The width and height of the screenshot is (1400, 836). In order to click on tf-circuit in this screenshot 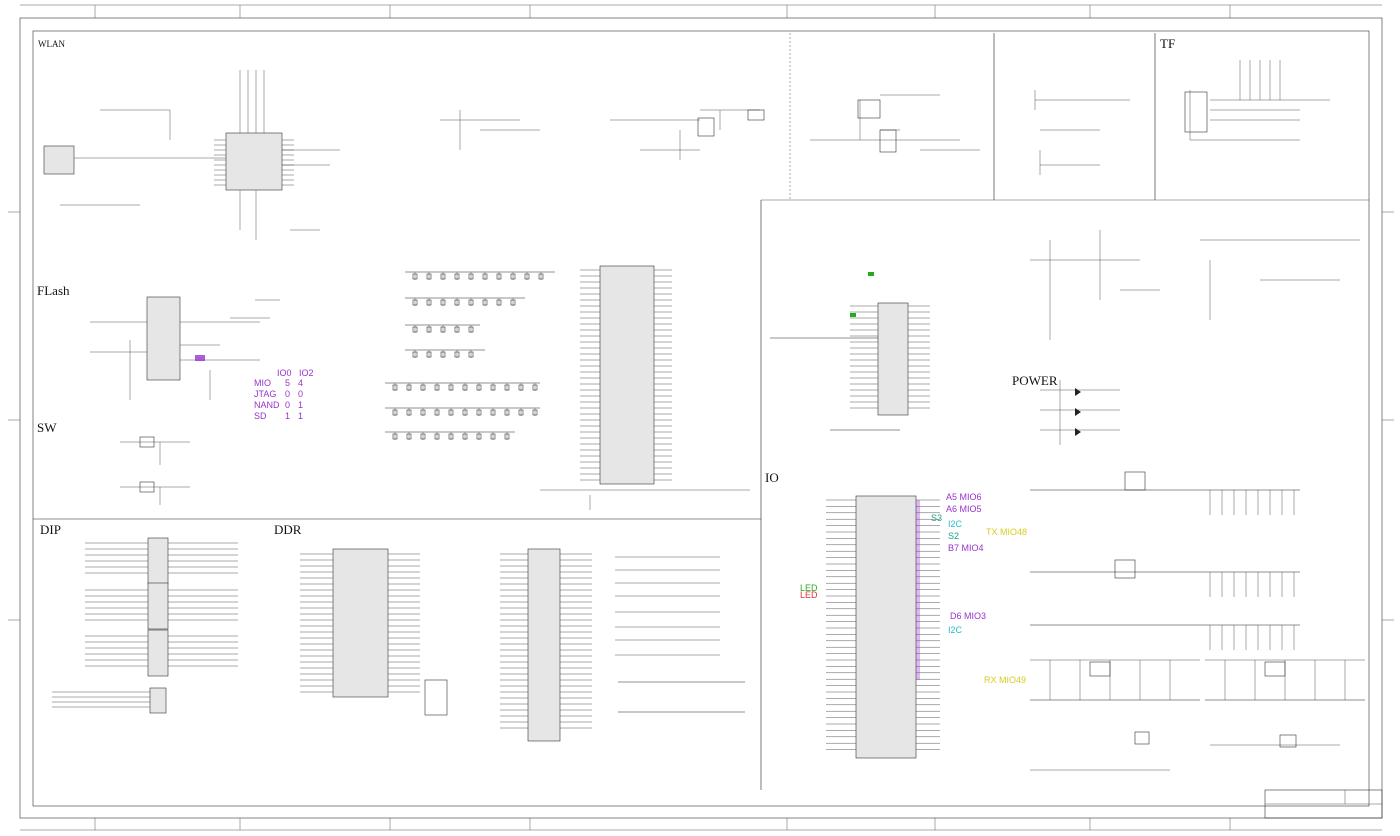, I will do `click(1257, 100)`.